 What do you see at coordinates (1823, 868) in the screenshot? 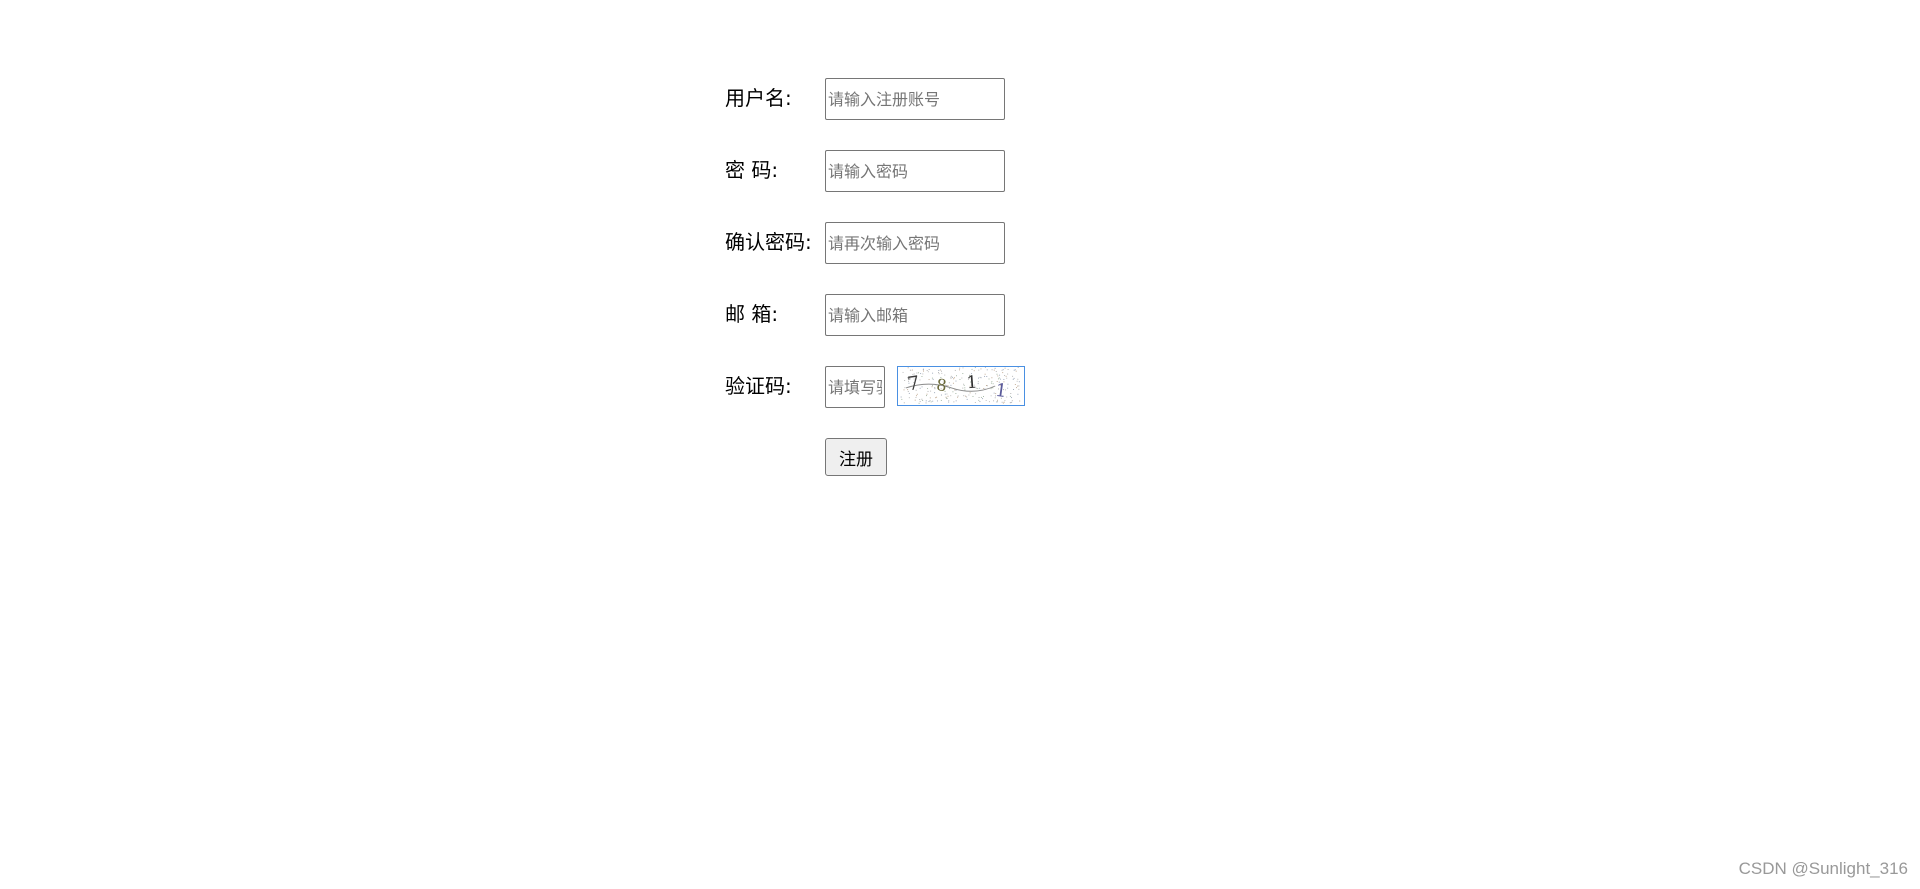
I see `watermark: CSDN @Sunlight_316` at bounding box center [1823, 868].